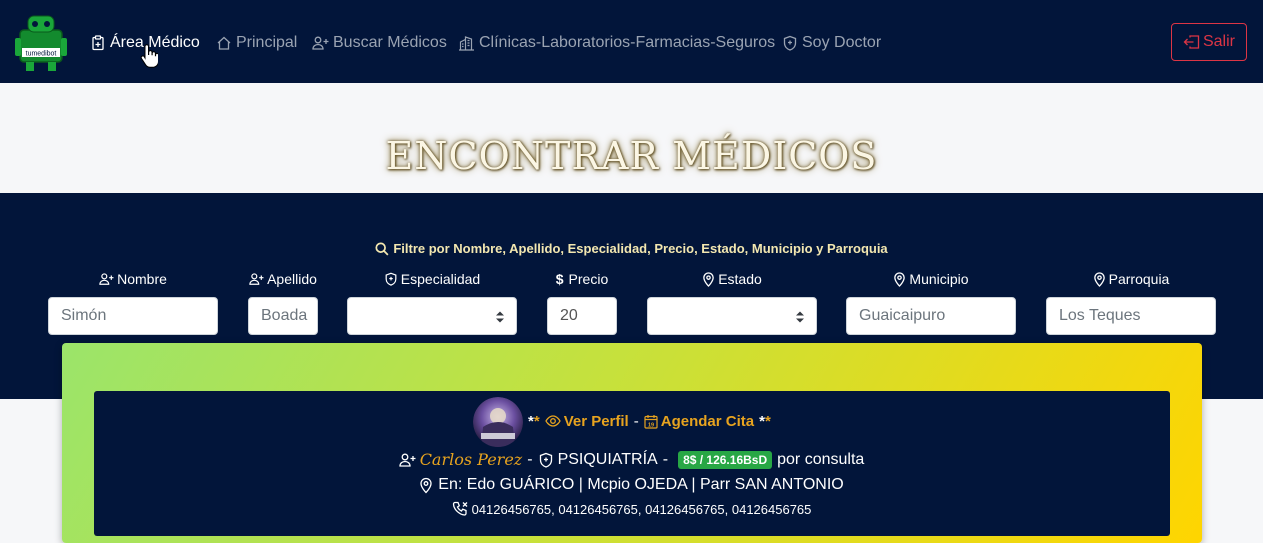  I want to click on label-text: Precio, so click(588, 279).